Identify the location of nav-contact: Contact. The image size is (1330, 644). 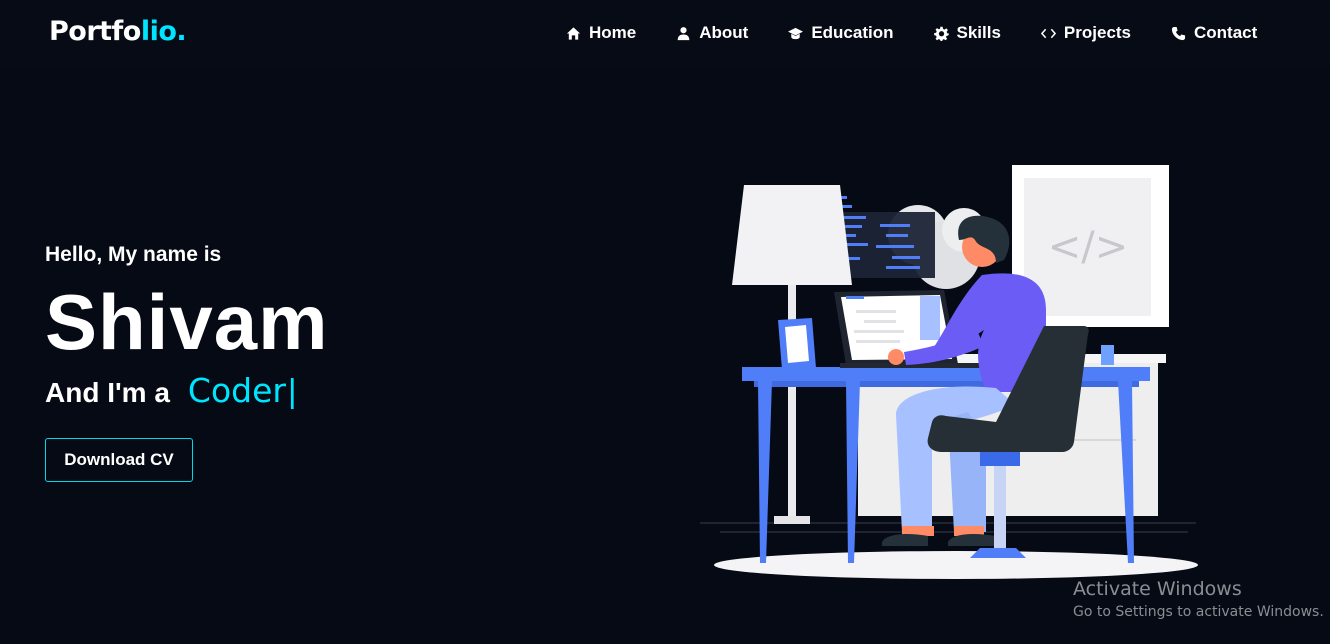
(1214, 33).